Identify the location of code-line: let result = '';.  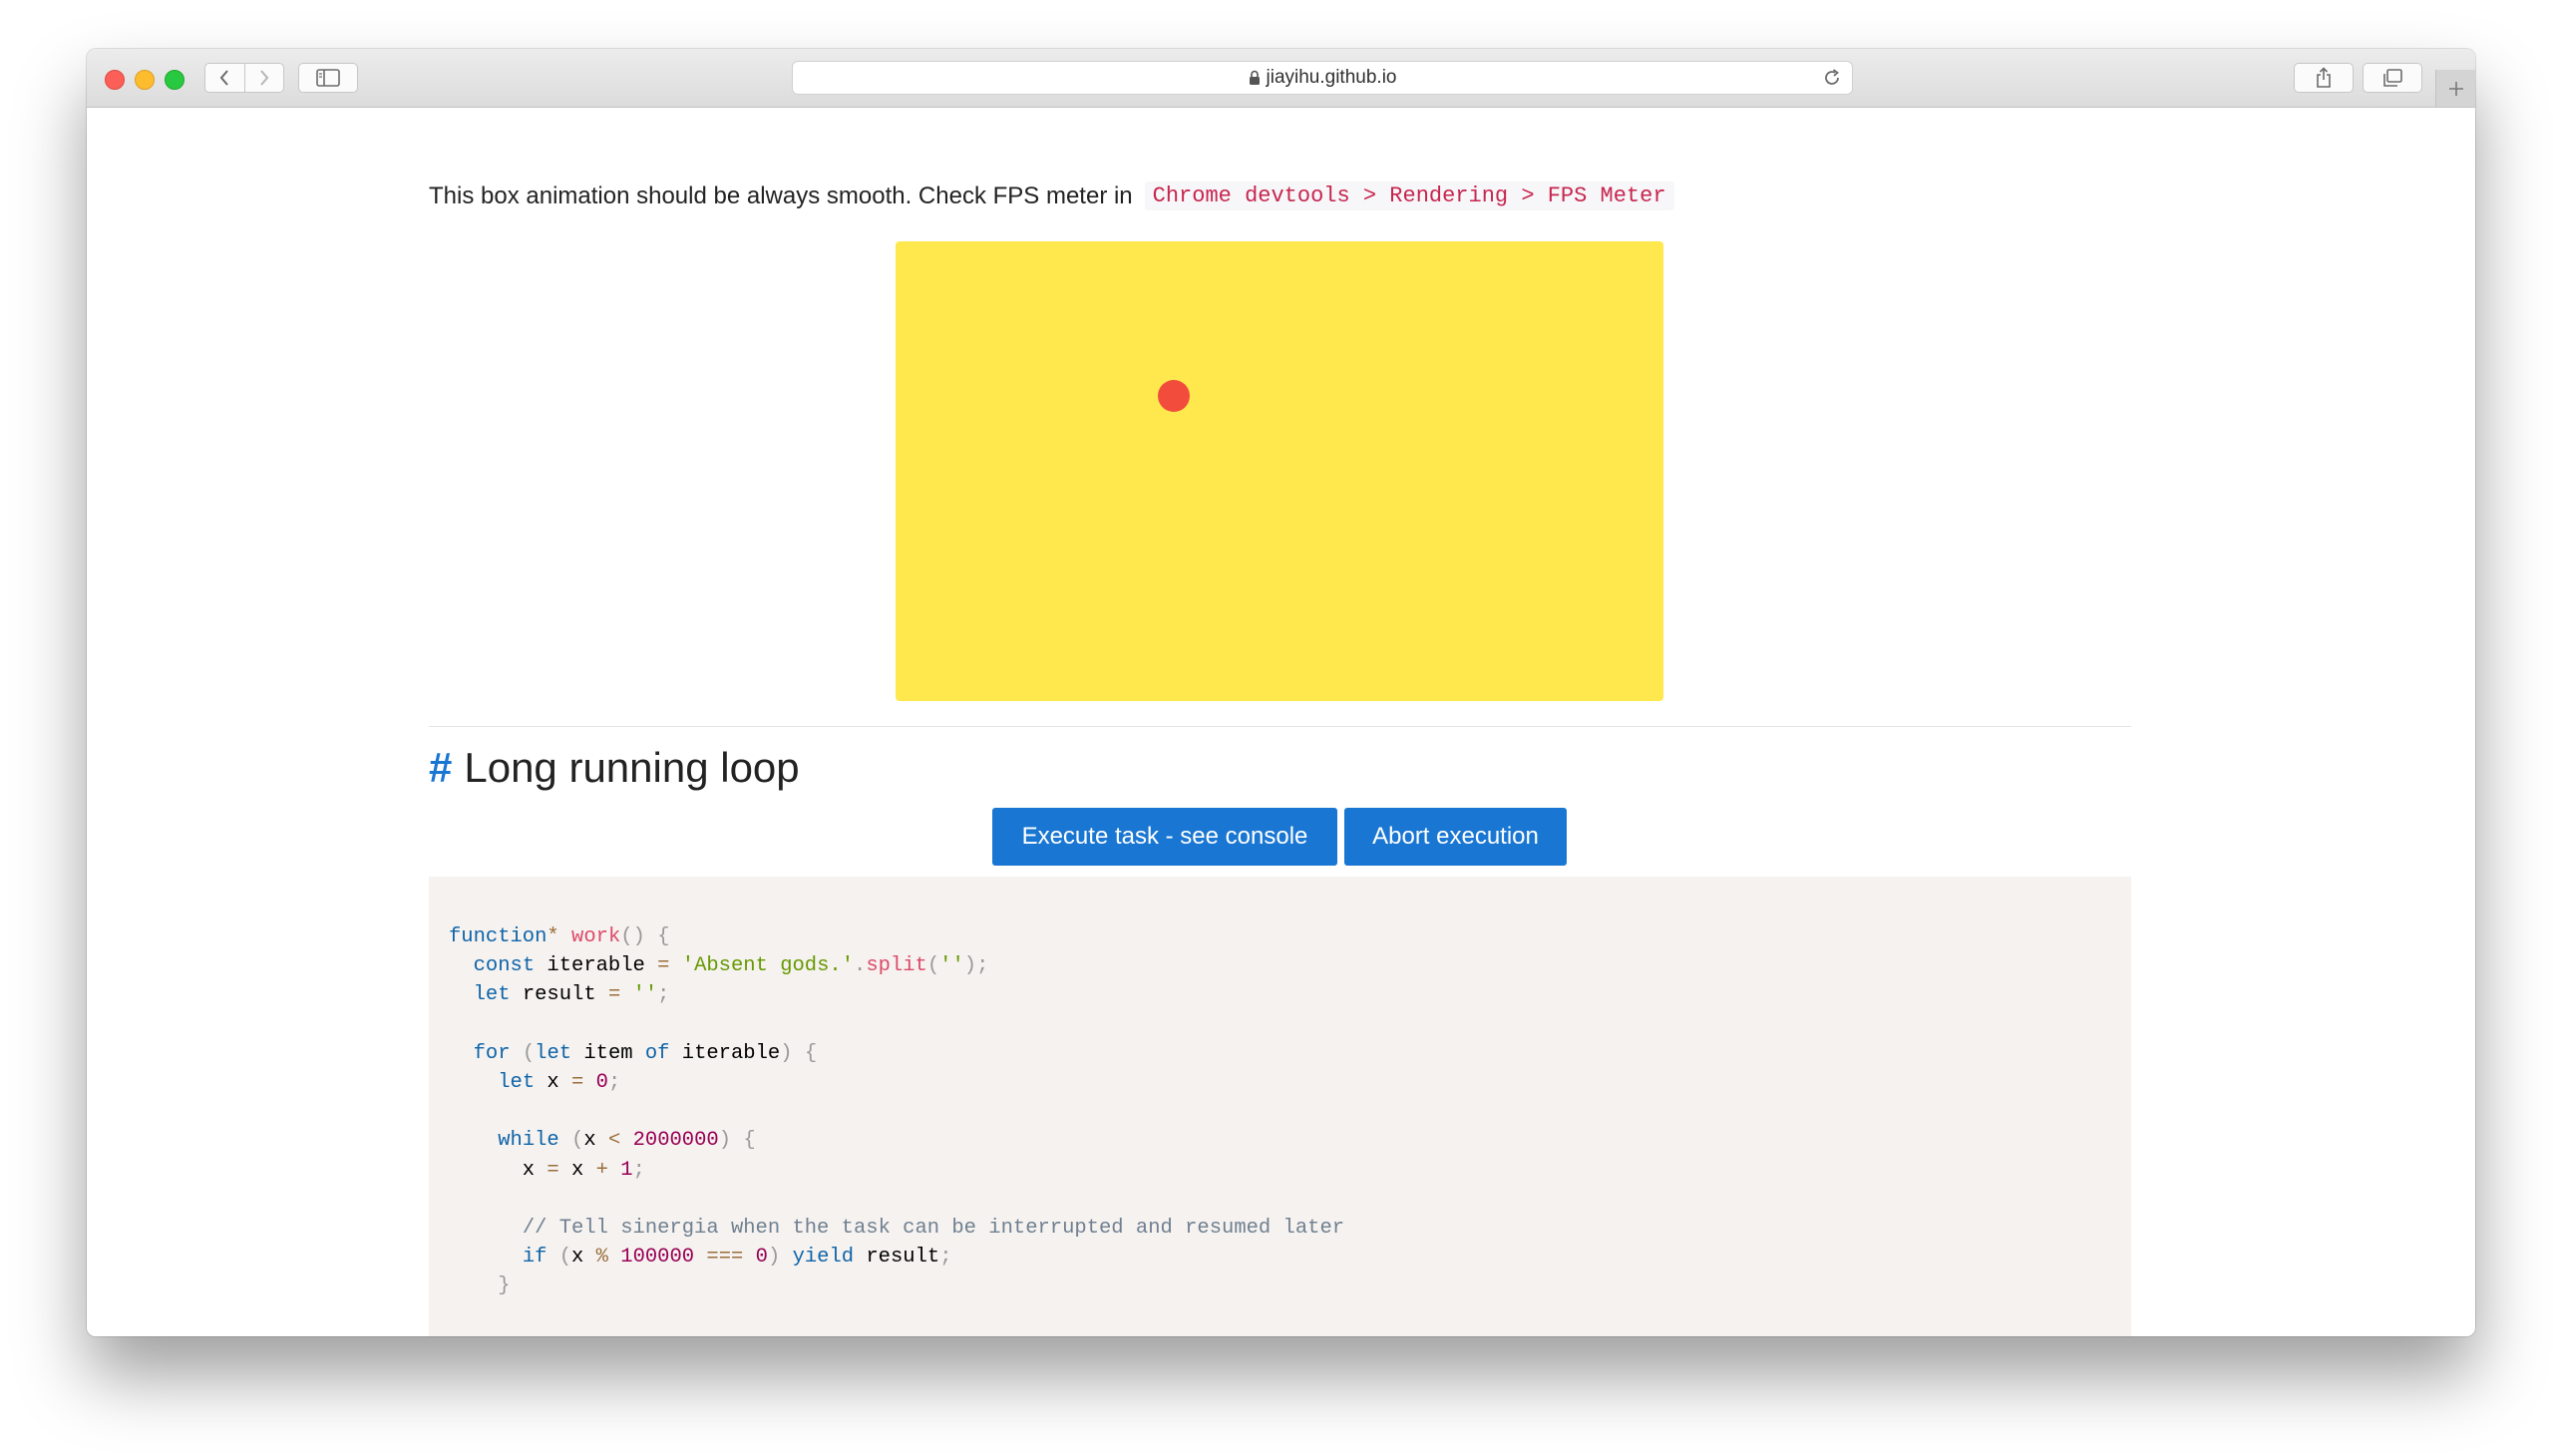
(572, 995).